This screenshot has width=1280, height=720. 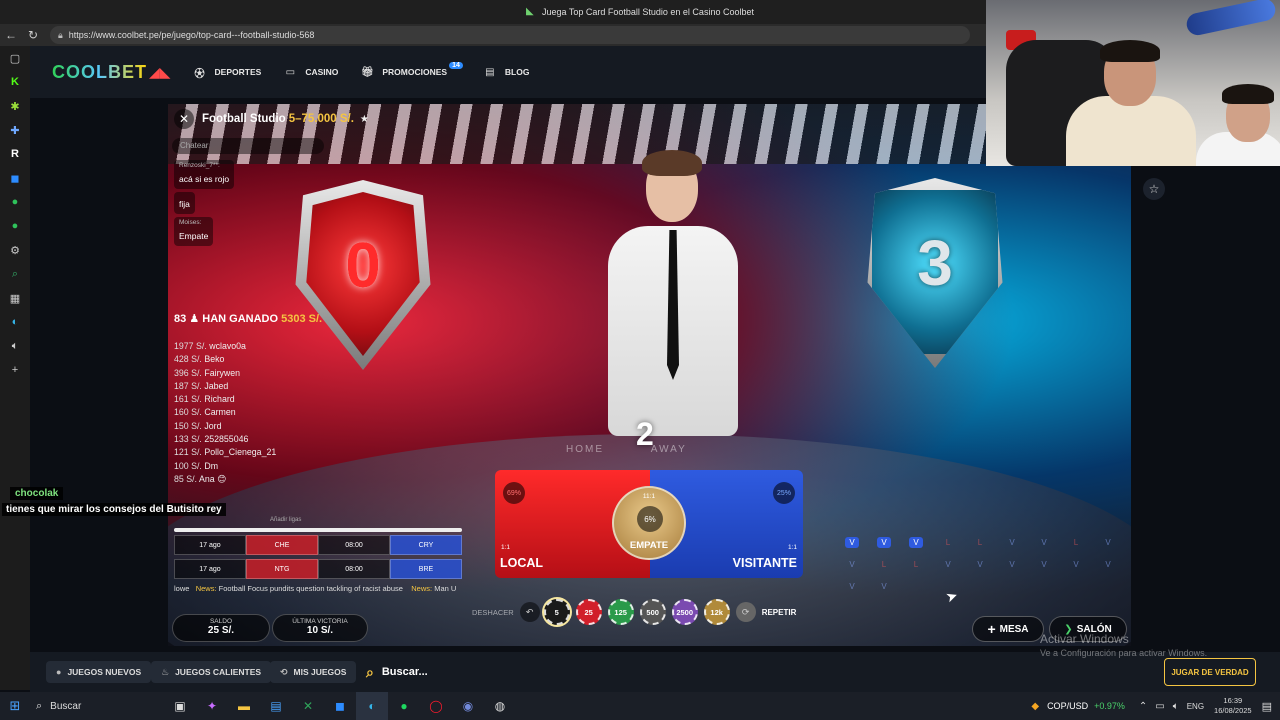 I want to click on schedule-progress, so click(x=318, y=530).